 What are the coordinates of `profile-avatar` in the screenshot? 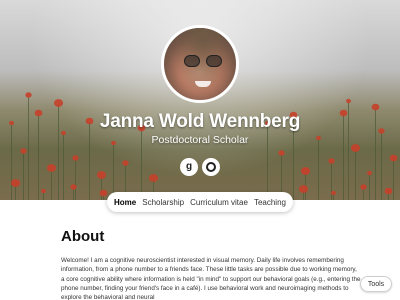 It's located at (200, 64).